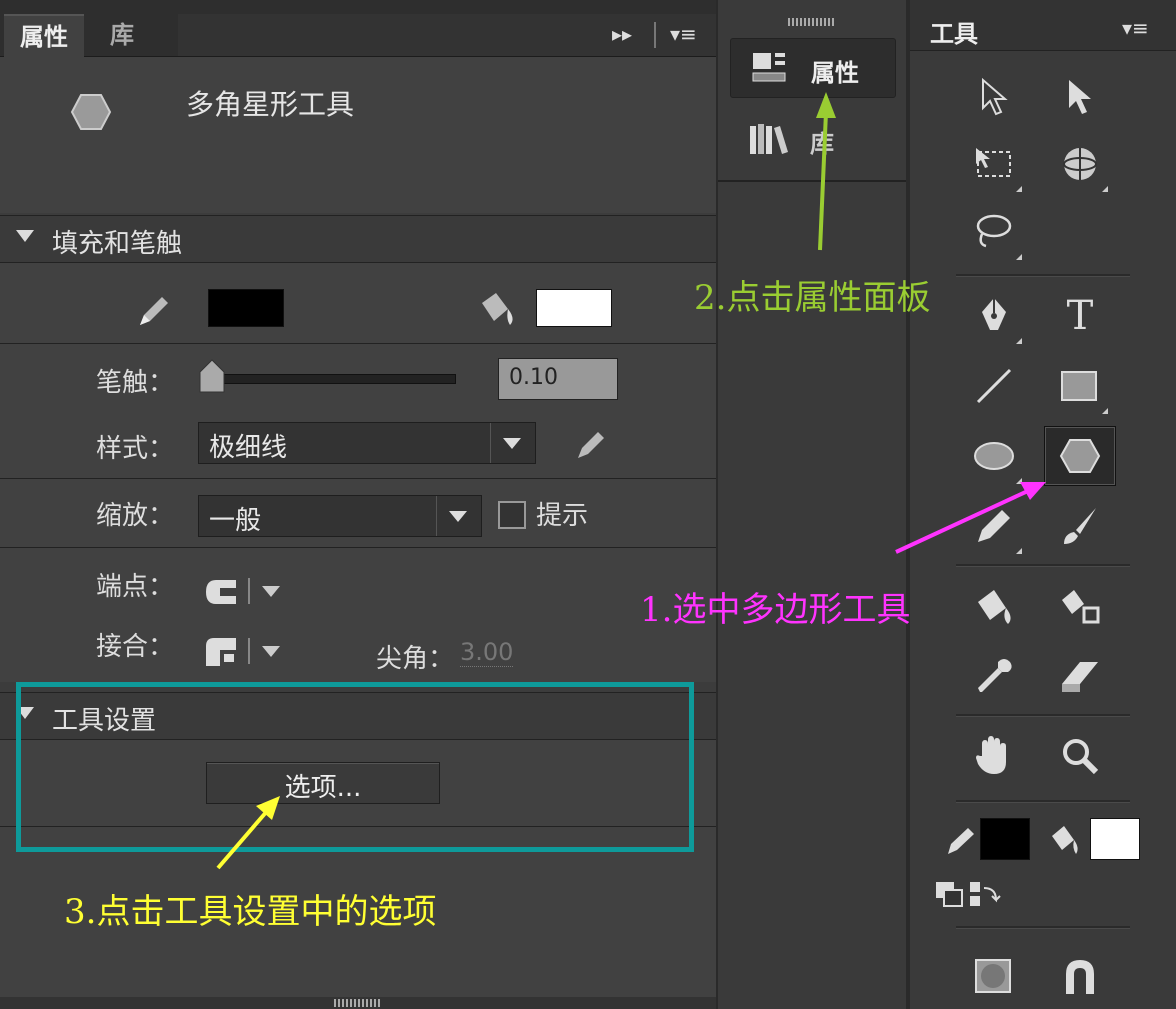 The width and height of the screenshot is (1176, 1009). I want to click on annotation-step1: 1.选中多边形工具, so click(775, 610).